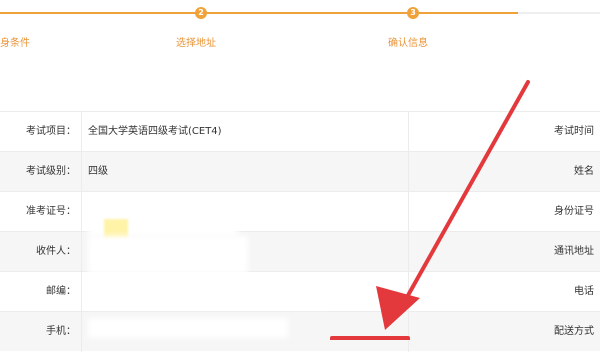  What do you see at coordinates (51, 131) in the screenshot?
I see `exam-item-label: 考试项目：` at bounding box center [51, 131].